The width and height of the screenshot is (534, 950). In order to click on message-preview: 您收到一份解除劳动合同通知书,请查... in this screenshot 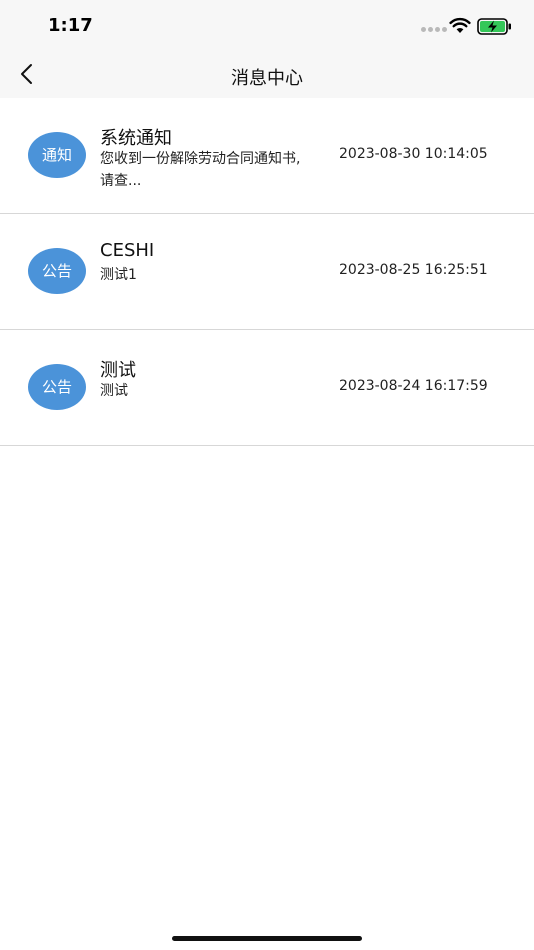, I will do `click(200, 170)`.